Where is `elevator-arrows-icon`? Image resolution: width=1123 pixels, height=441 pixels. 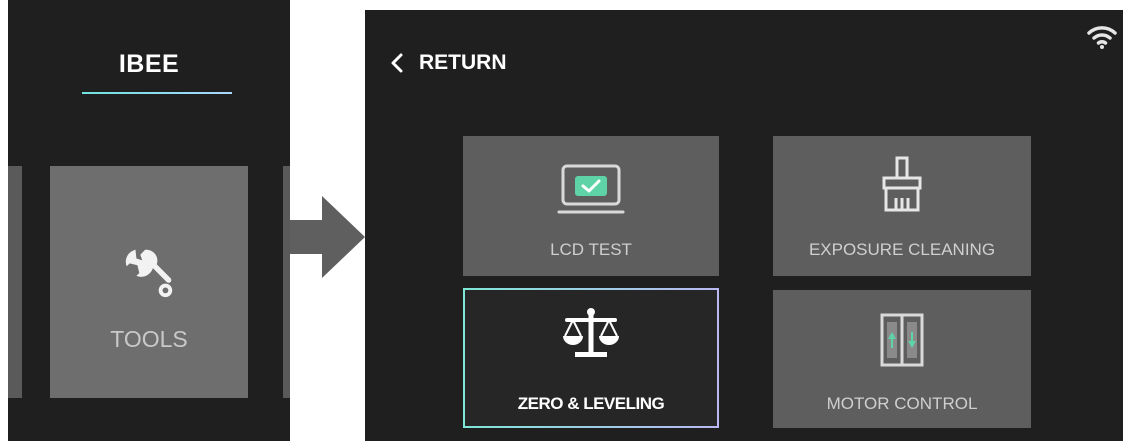
elevator-arrows-icon is located at coordinates (902, 340).